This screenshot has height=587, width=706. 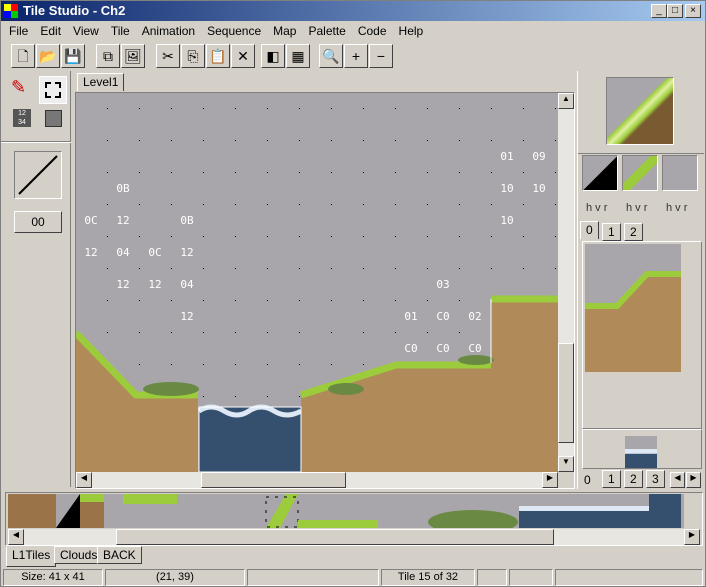 What do you see at coordinates (36, 279) in the screenshot?
I see `tool-panel: ✎ 12 34 00` at bounding box center [36, 279].